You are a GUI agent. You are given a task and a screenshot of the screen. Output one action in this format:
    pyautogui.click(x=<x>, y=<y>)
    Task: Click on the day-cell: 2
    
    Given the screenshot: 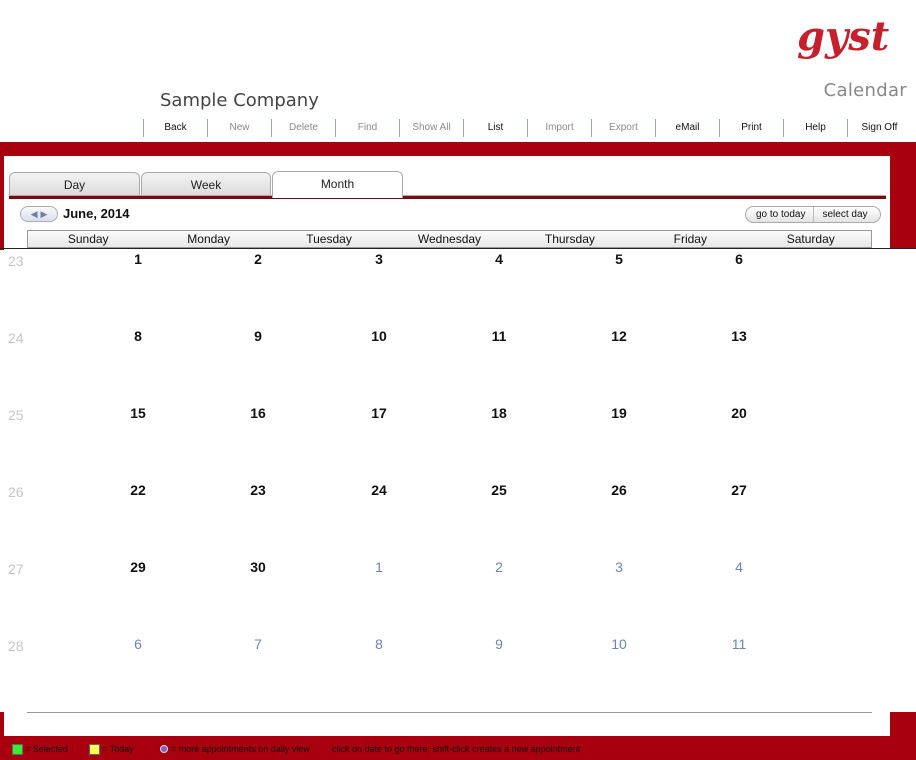 What is the action you would take?
    pyautogui.click(x=258, y=259)
    